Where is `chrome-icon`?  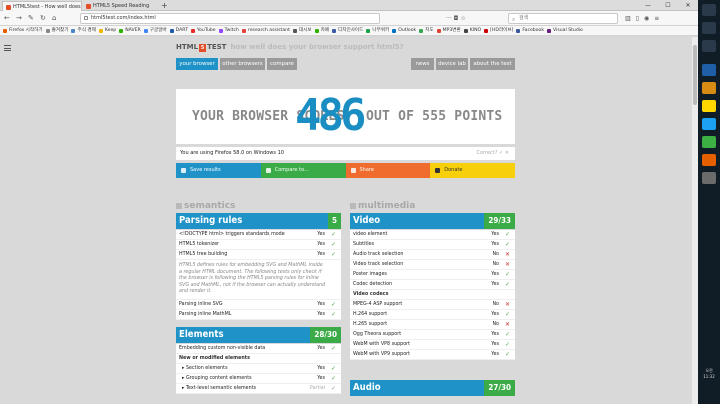
chrome-icon is located at coordinates (709, 142).